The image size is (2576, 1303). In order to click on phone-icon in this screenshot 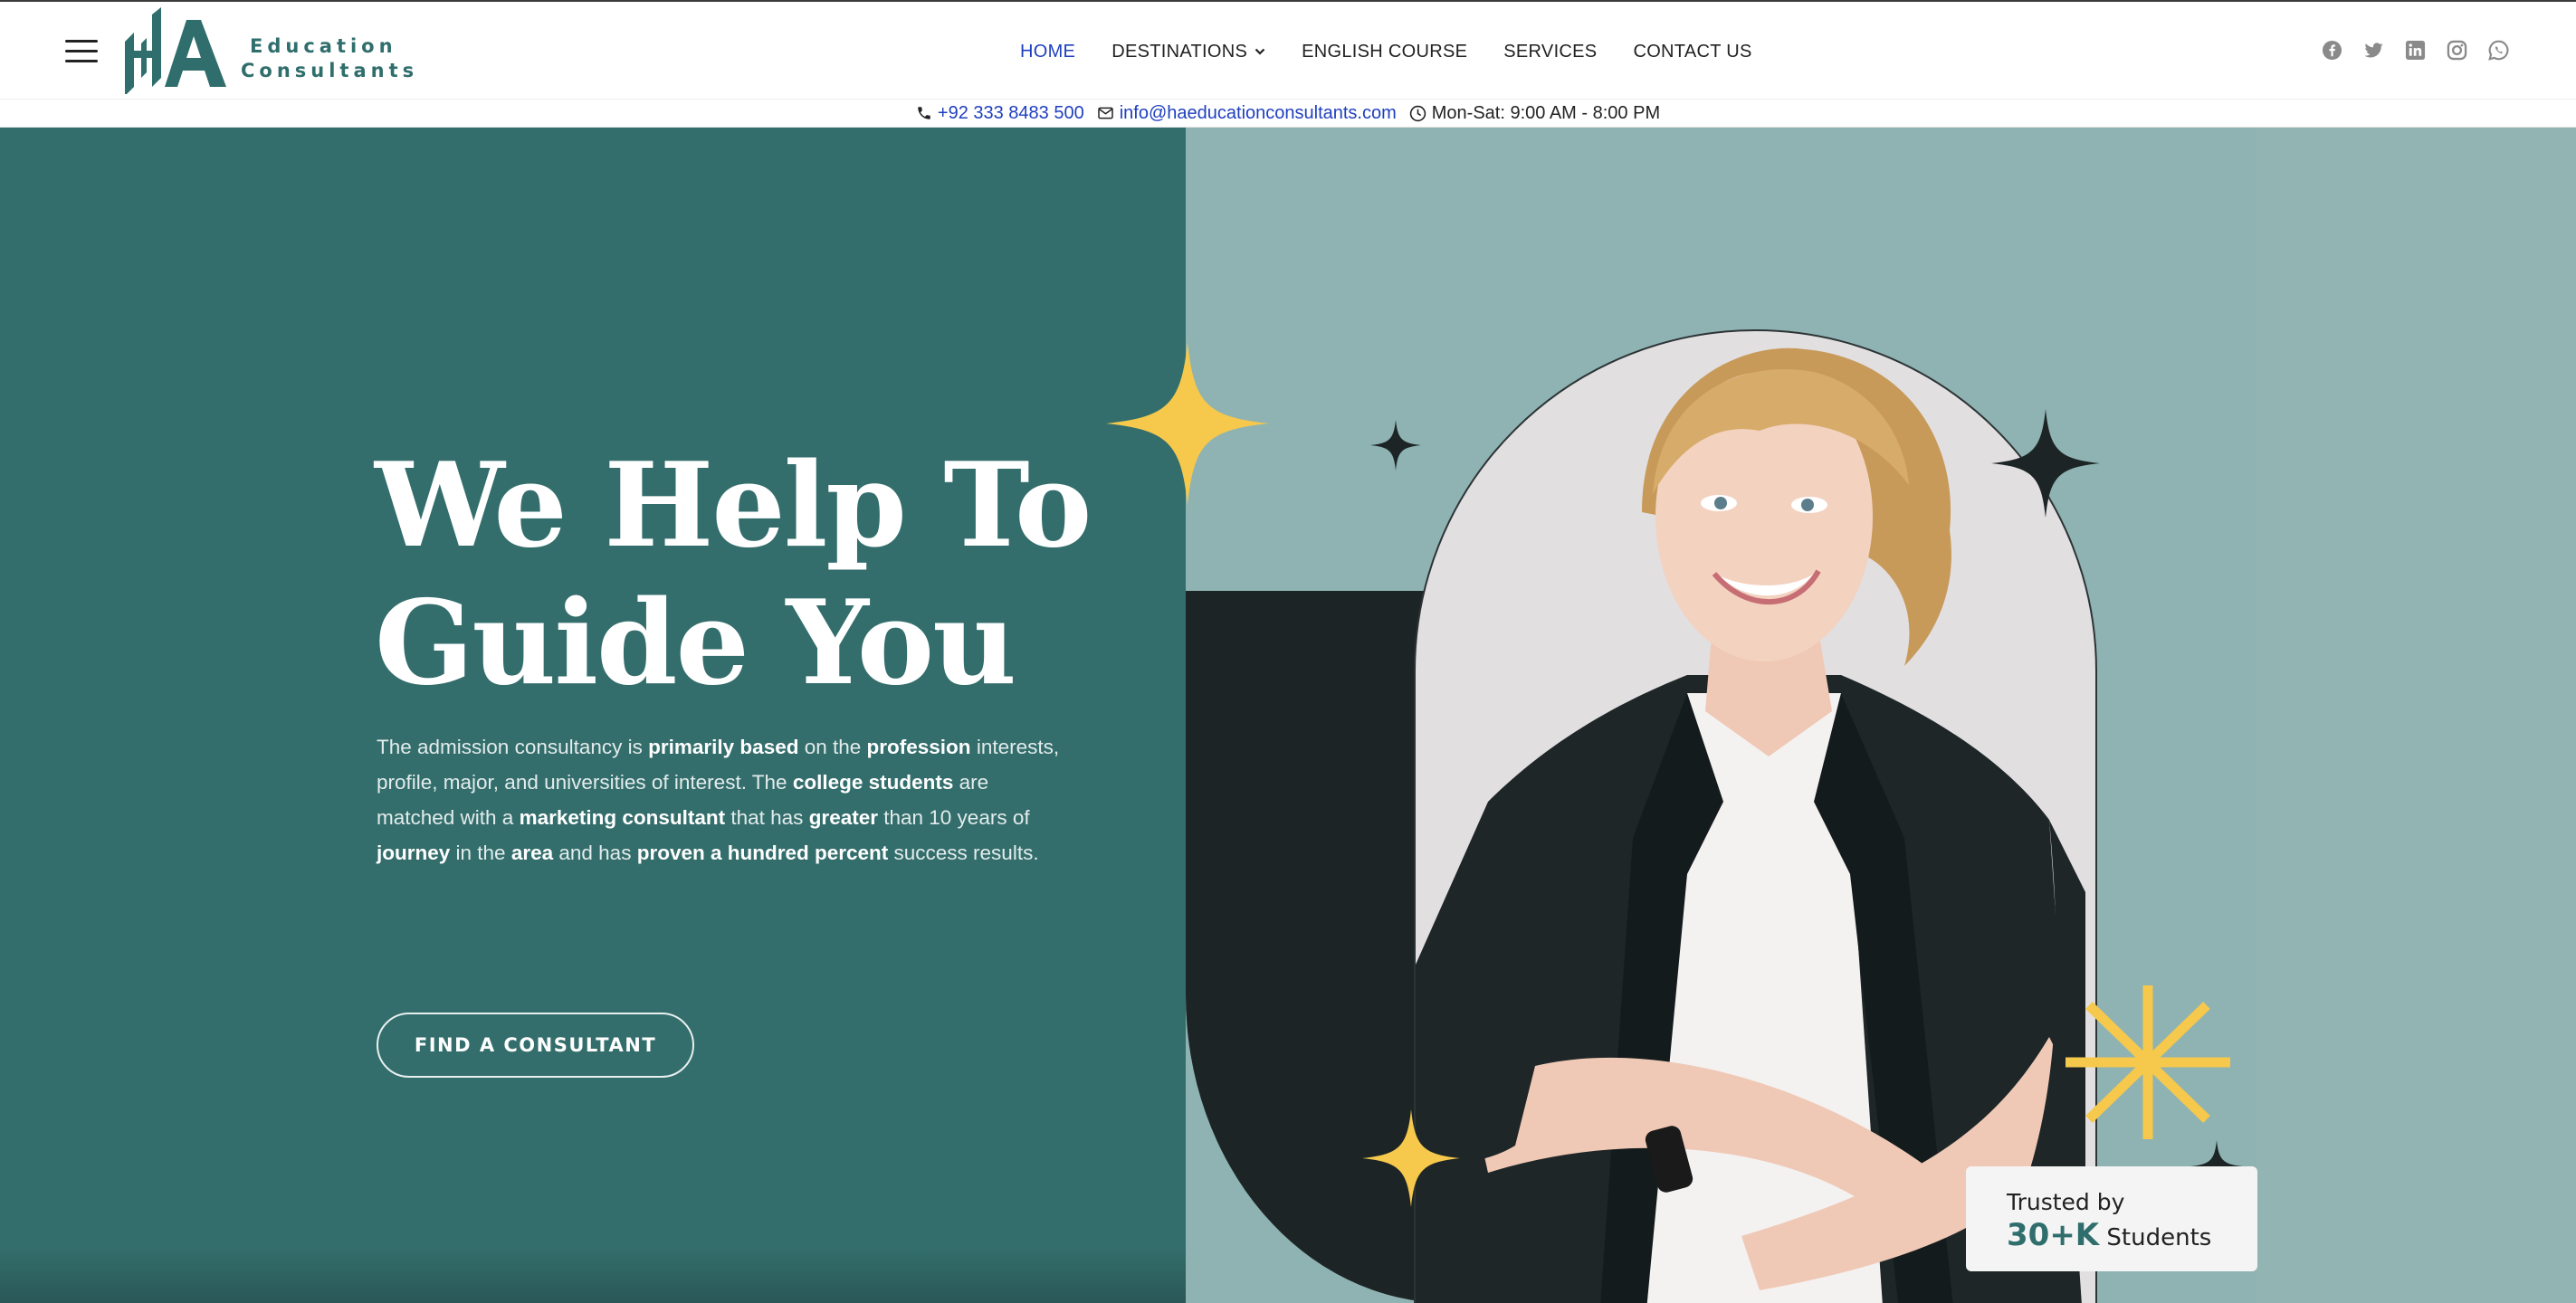, I will do `click(924, 113)`.